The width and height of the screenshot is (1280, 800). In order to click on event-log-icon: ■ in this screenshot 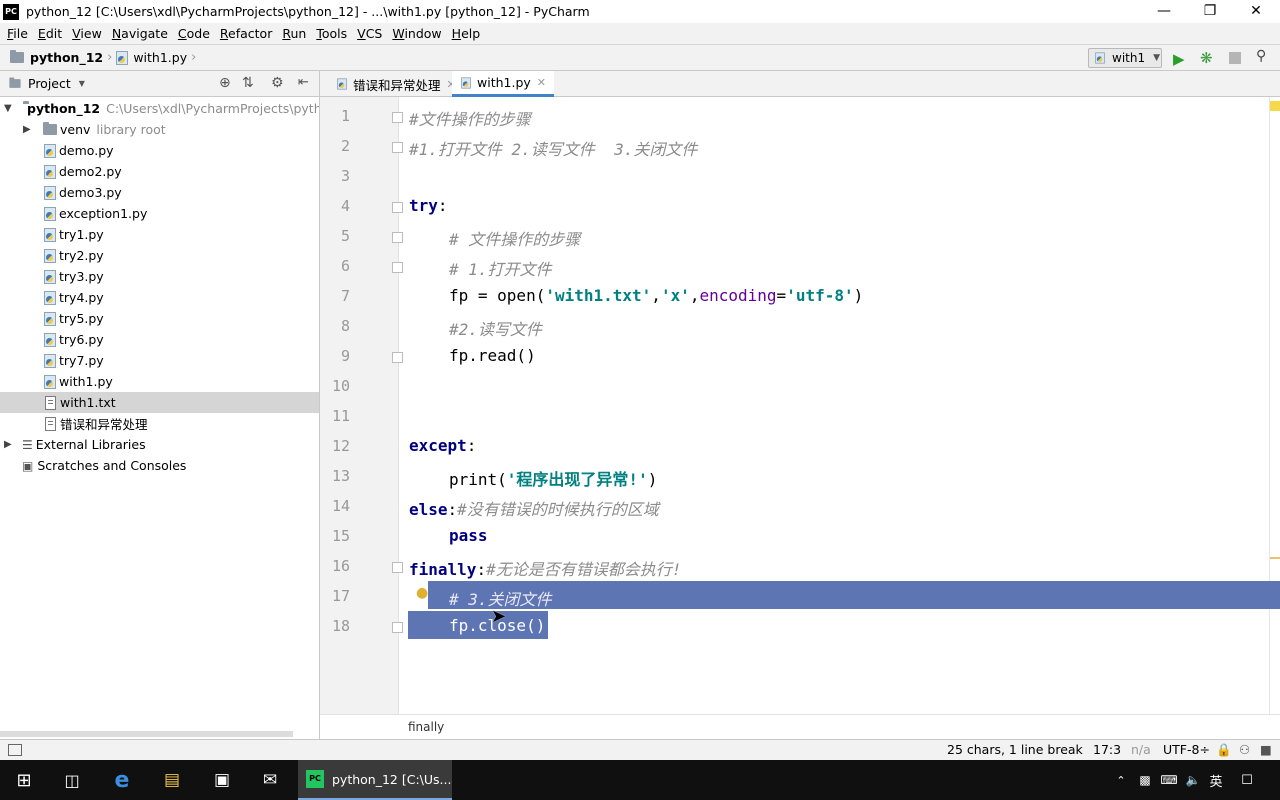, I will do `click(1266, 749)`.